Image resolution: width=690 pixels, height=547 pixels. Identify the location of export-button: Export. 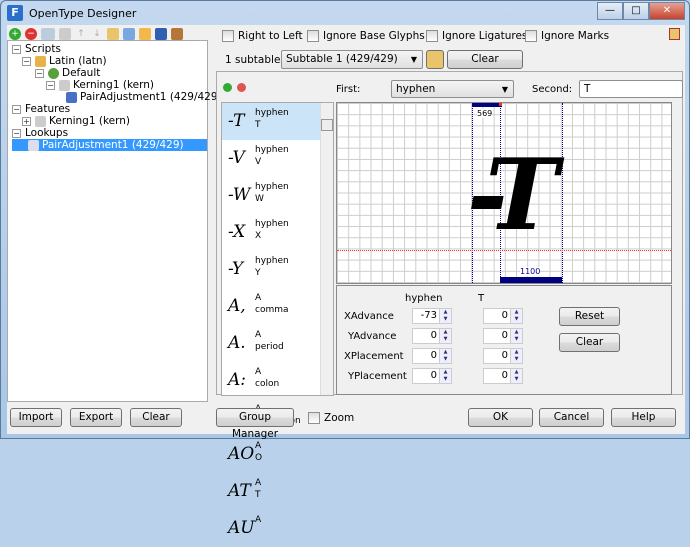
(96, 417).